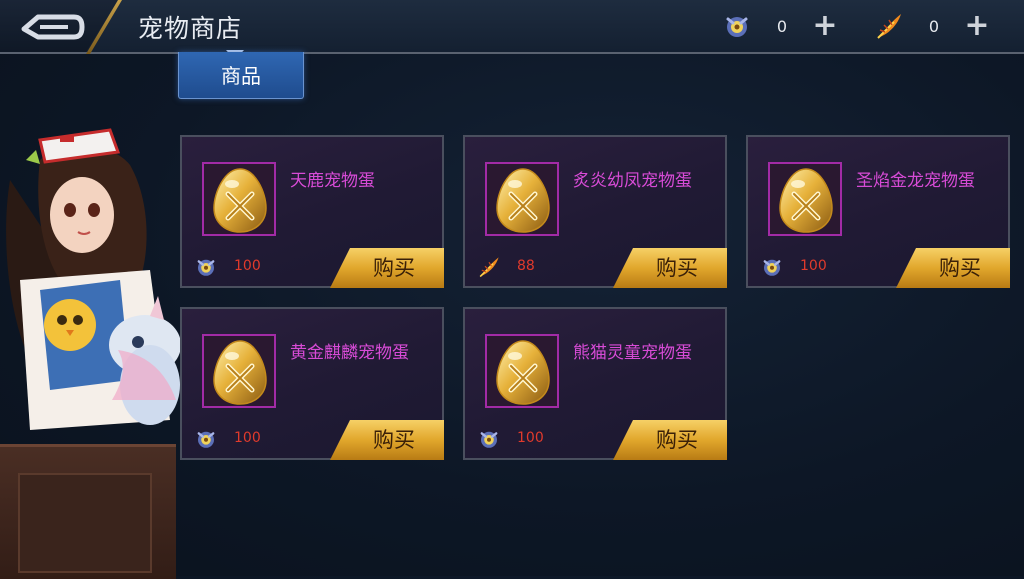 This screenshot has width=1024, height=579. I want to click on item-price: 88, so click(526, 266).